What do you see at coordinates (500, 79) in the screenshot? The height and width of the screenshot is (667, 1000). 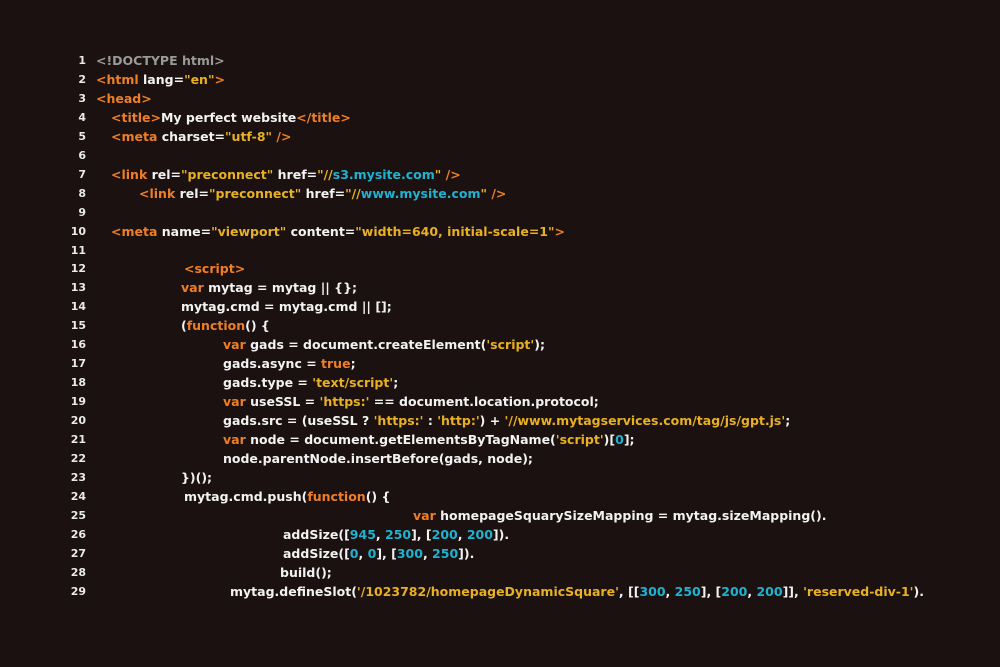 I see `code-line: 2 <html lang="en">` at bounding box center [500, 79].